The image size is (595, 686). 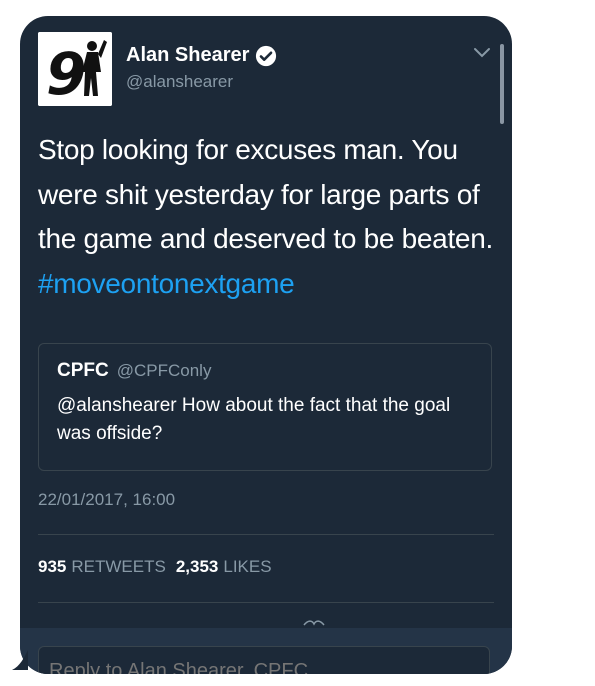 What do you see at coordinates (265, 68) in the screenshot?
I see `tweet-header: 9 Alan Shearer @alanshearer` at bounding box center [265, 68].